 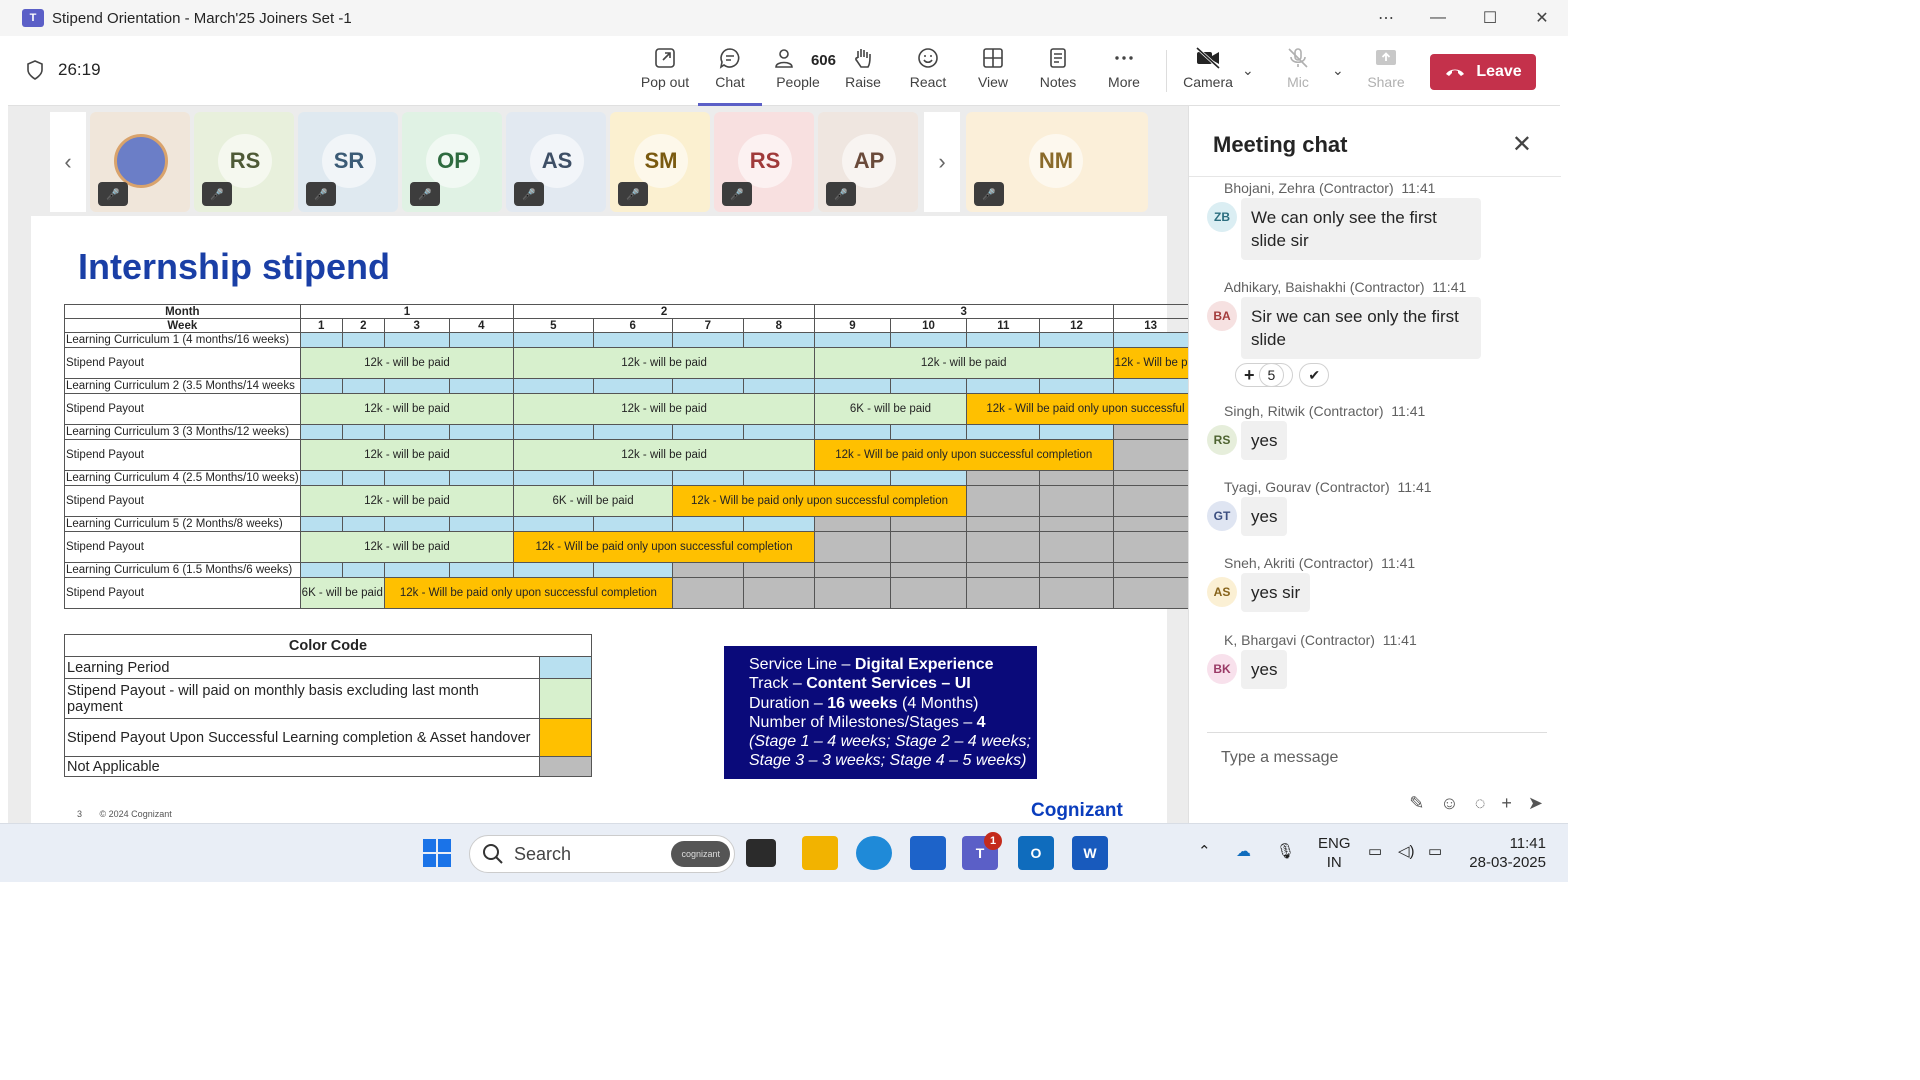 I want to click on network-icon: ▭, so click(x=1375, y=851).